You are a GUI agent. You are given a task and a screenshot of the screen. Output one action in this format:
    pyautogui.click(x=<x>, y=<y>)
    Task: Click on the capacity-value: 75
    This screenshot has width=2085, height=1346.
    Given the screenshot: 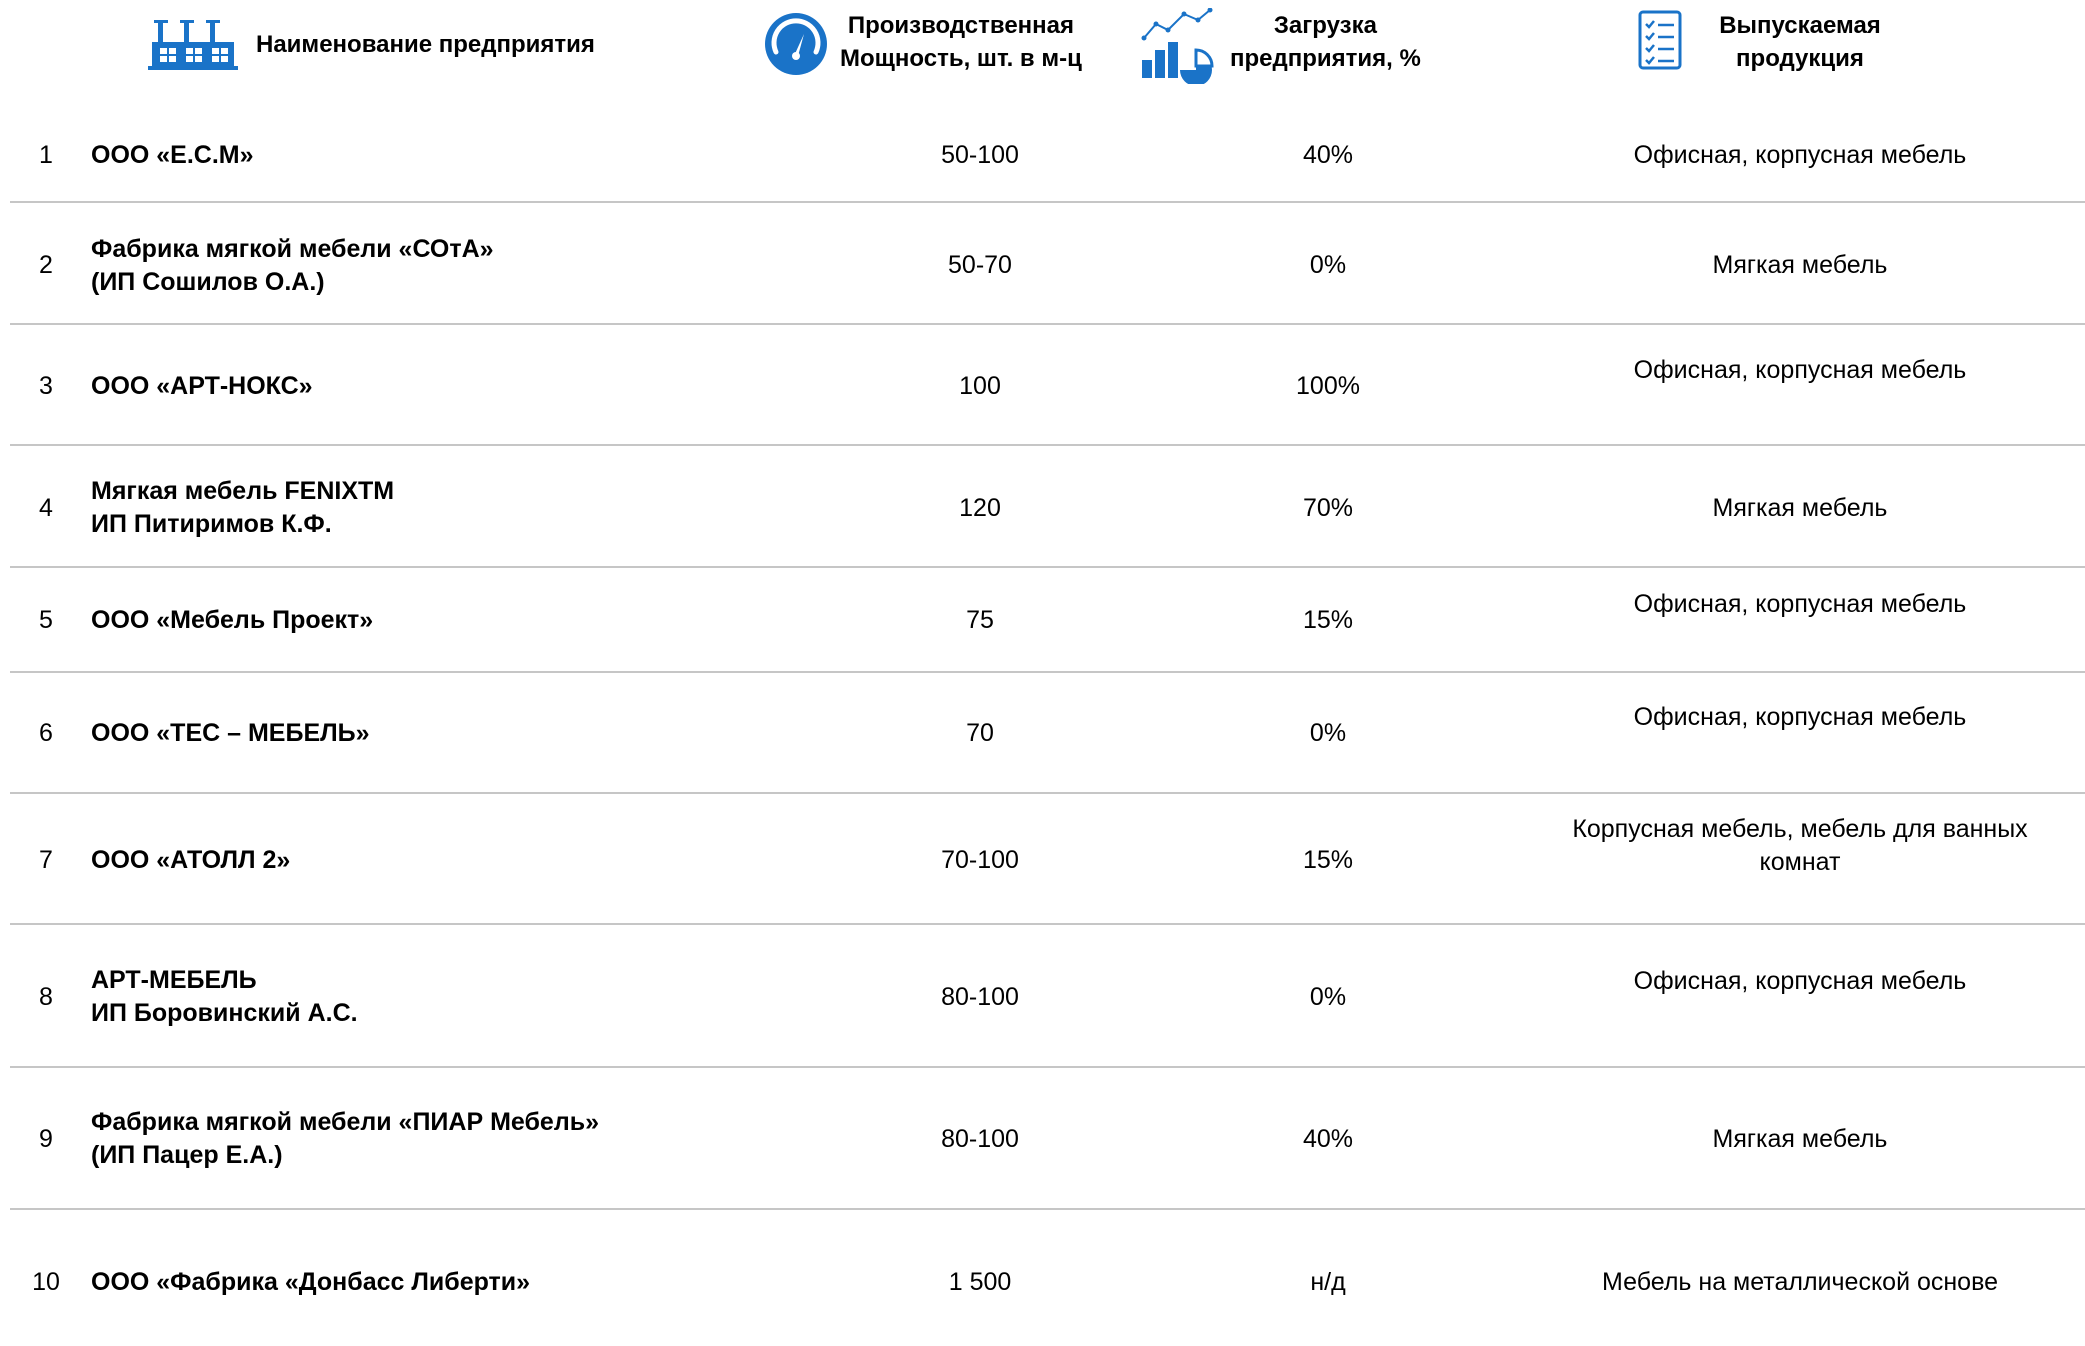 What is the action you would take?
    pyautogui.click(x=980, y=619)
    